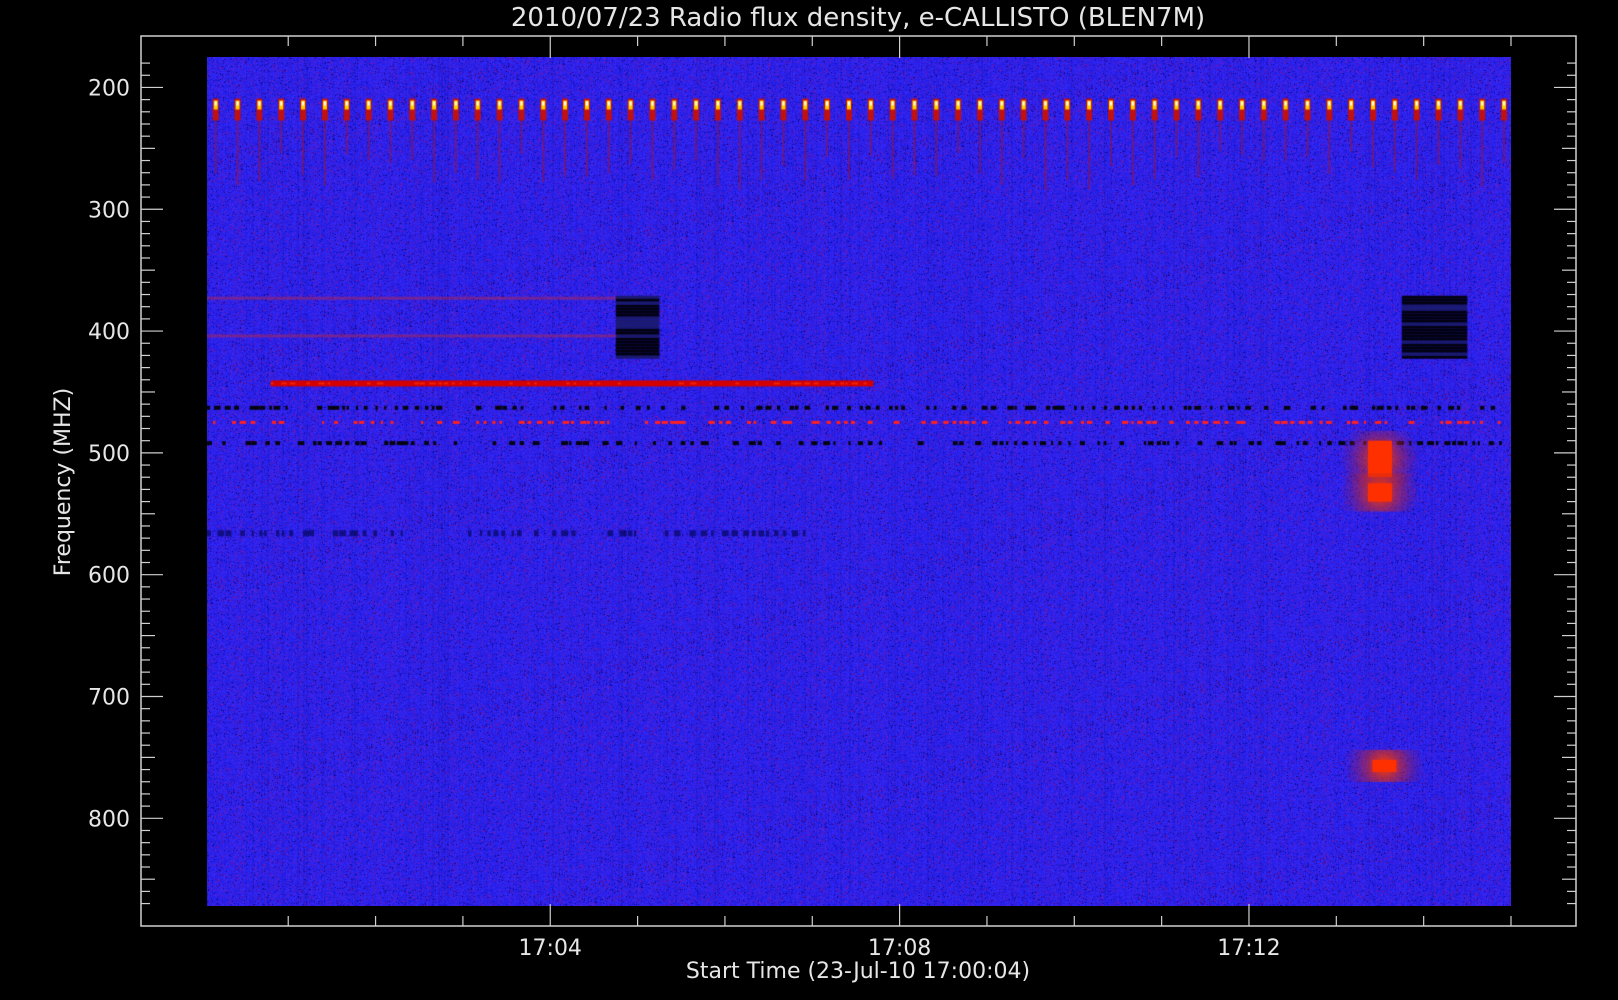  Describe the element at coordinates (109, 88) in the screenshot. I see `y-tick-label: 200` at that location.